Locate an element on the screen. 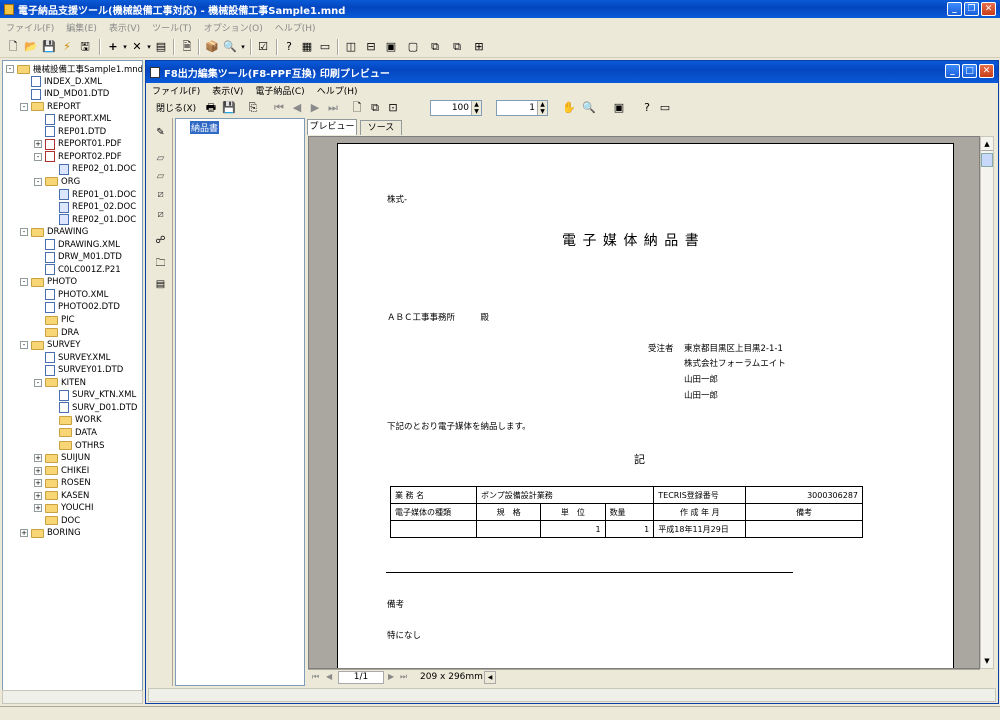 This screenshot has height=720, width=1000. two-page-icon: ⧉ is located at coordinates (375, 108).